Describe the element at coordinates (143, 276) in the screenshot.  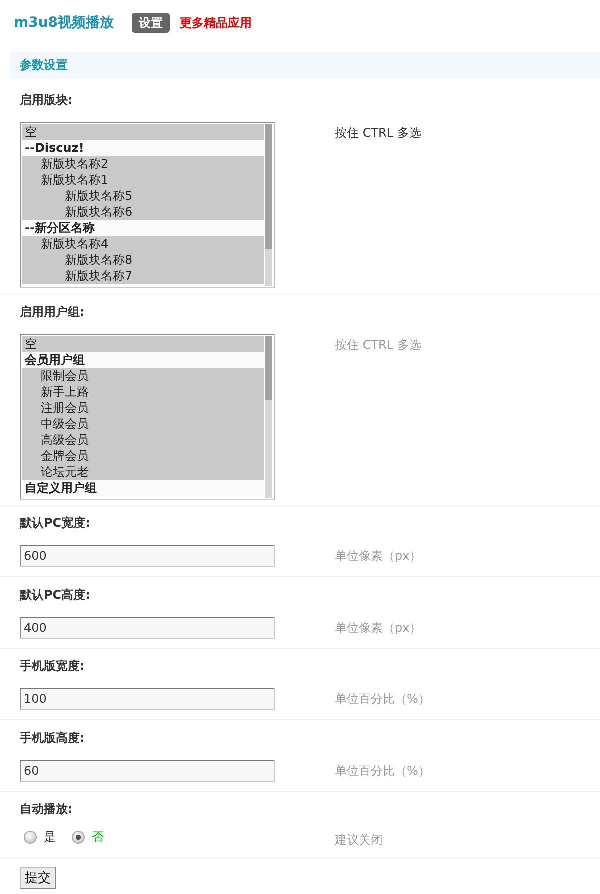
I see `list-option: 新版块名称7` at that location.